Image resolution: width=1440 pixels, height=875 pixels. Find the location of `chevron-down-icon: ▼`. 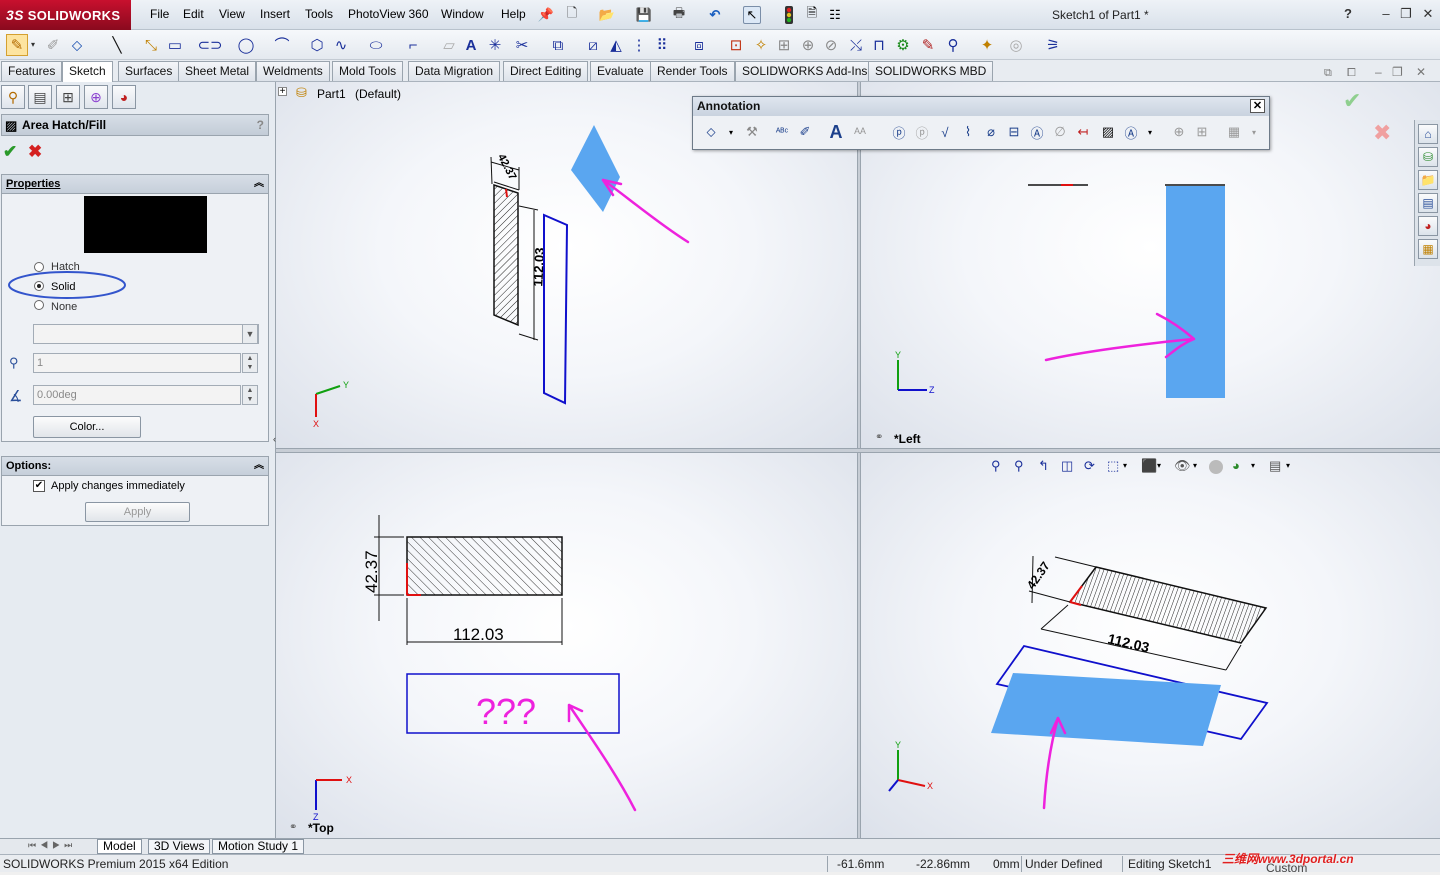

chevron-down-icon: ▼ is located at coordinates (250, 334).